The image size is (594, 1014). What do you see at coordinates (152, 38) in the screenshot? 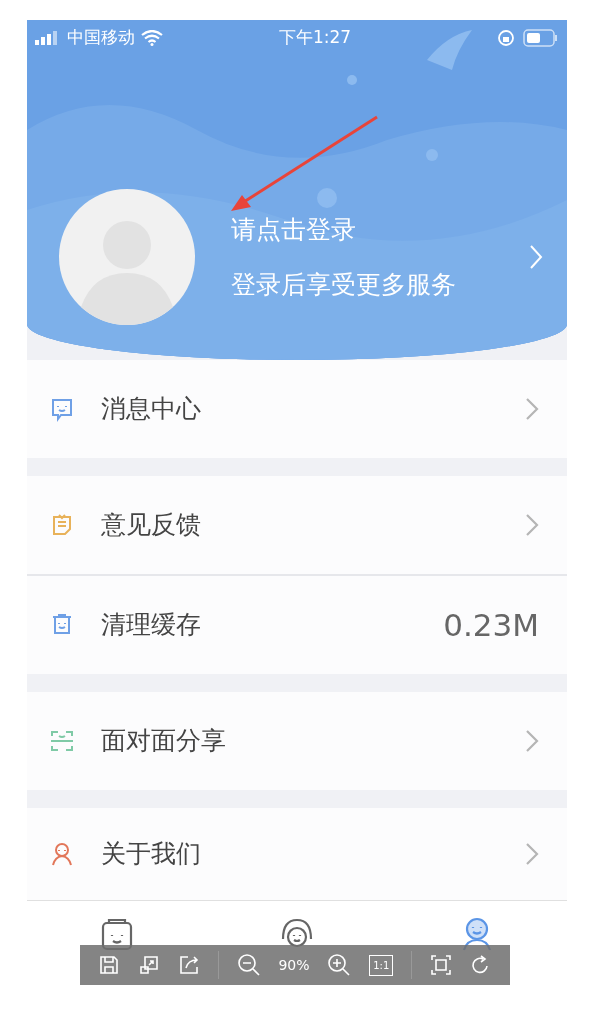
I see `wifi-icon` at bounding box center [152, 38].